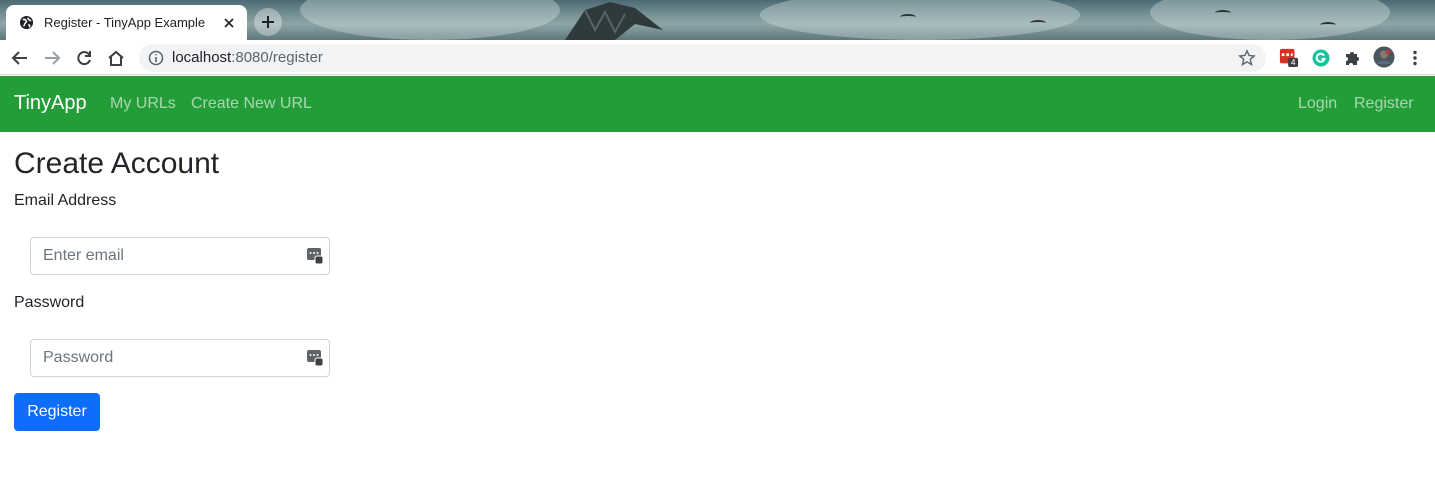 The width and height of the screenshot is (1435, 480). Describe the element at coordinates (1321, 58) in the screenshot. I see `grammarly-icon` at that location.